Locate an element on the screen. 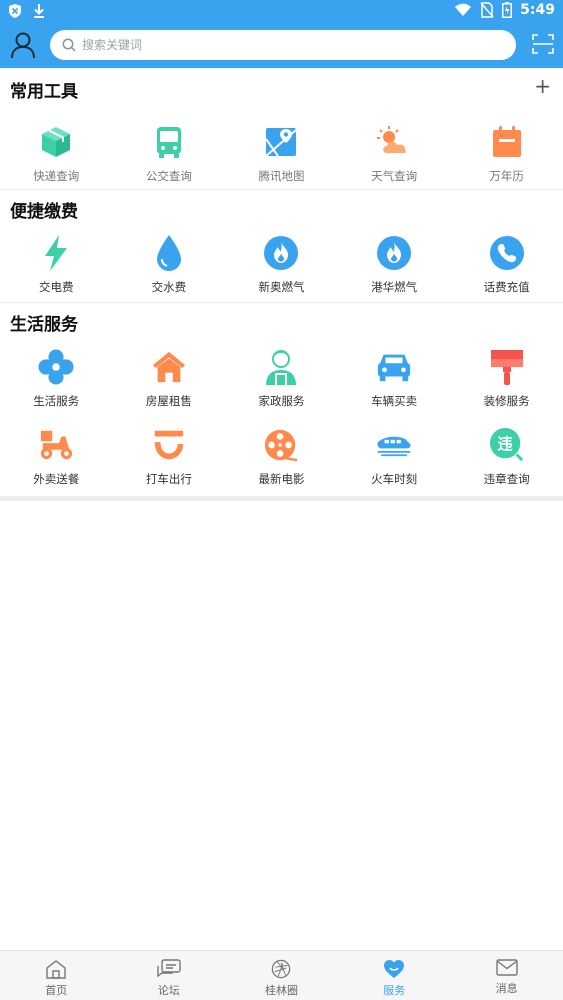  house-icon is located at coordinates (169, 367).